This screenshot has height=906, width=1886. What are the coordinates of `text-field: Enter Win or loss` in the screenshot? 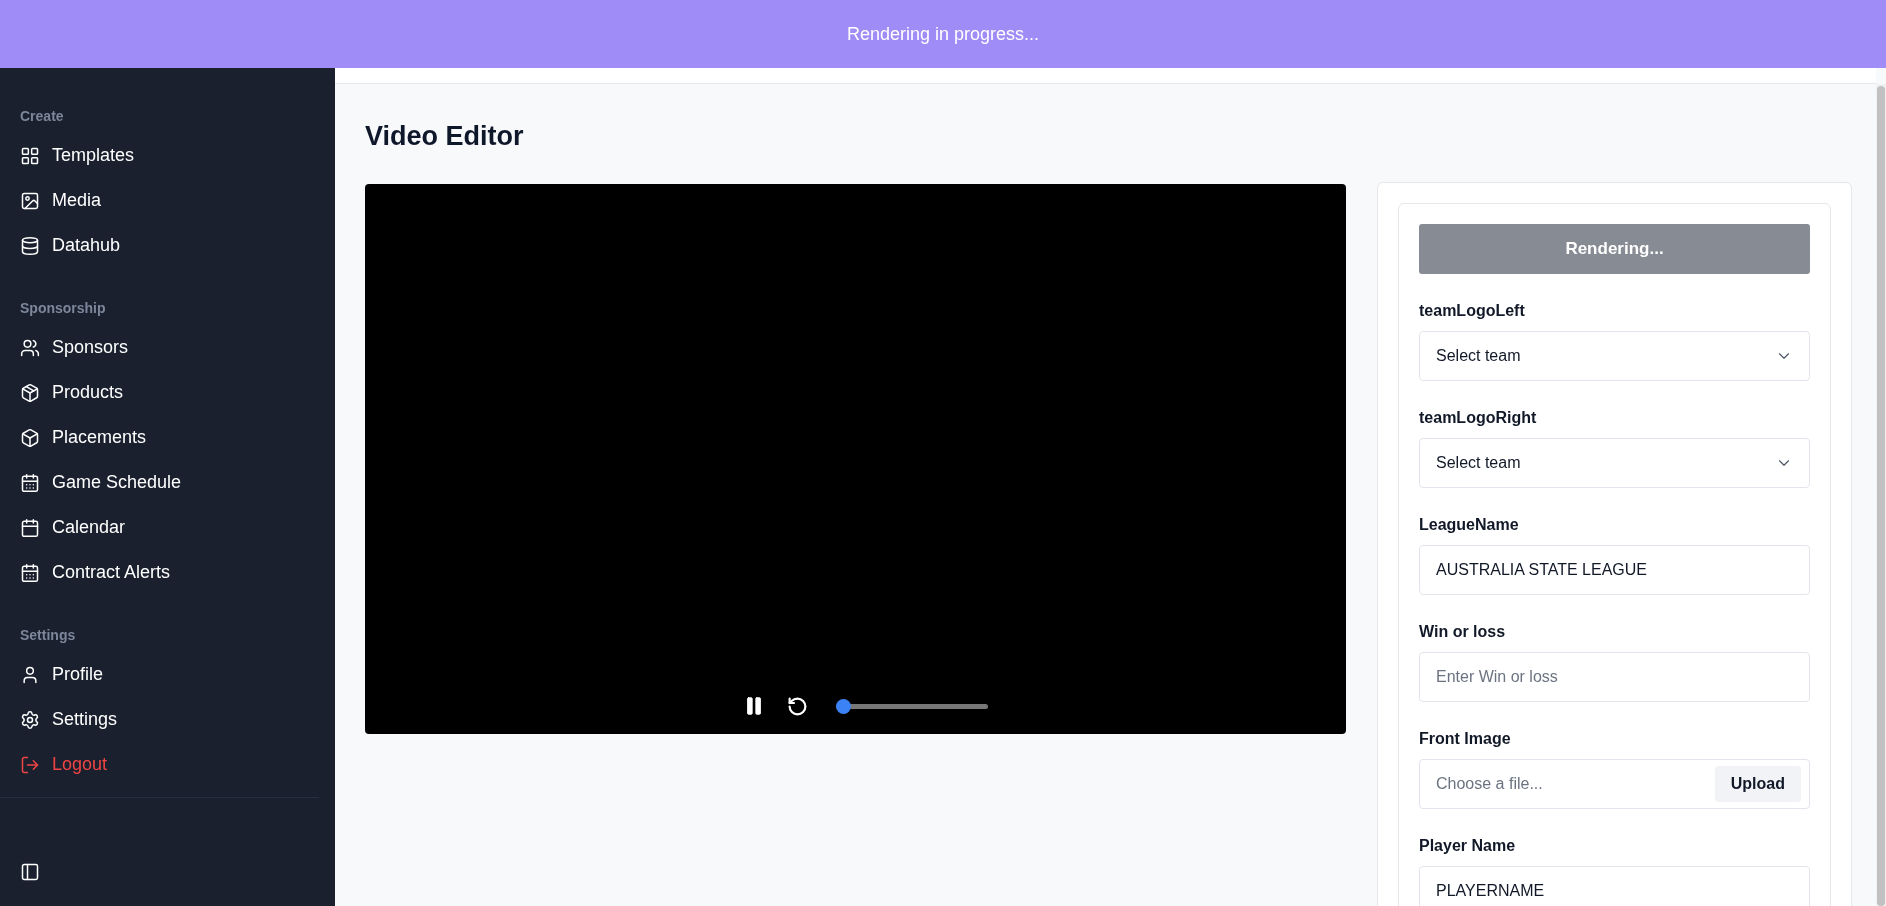 It's located at (1614, 677).